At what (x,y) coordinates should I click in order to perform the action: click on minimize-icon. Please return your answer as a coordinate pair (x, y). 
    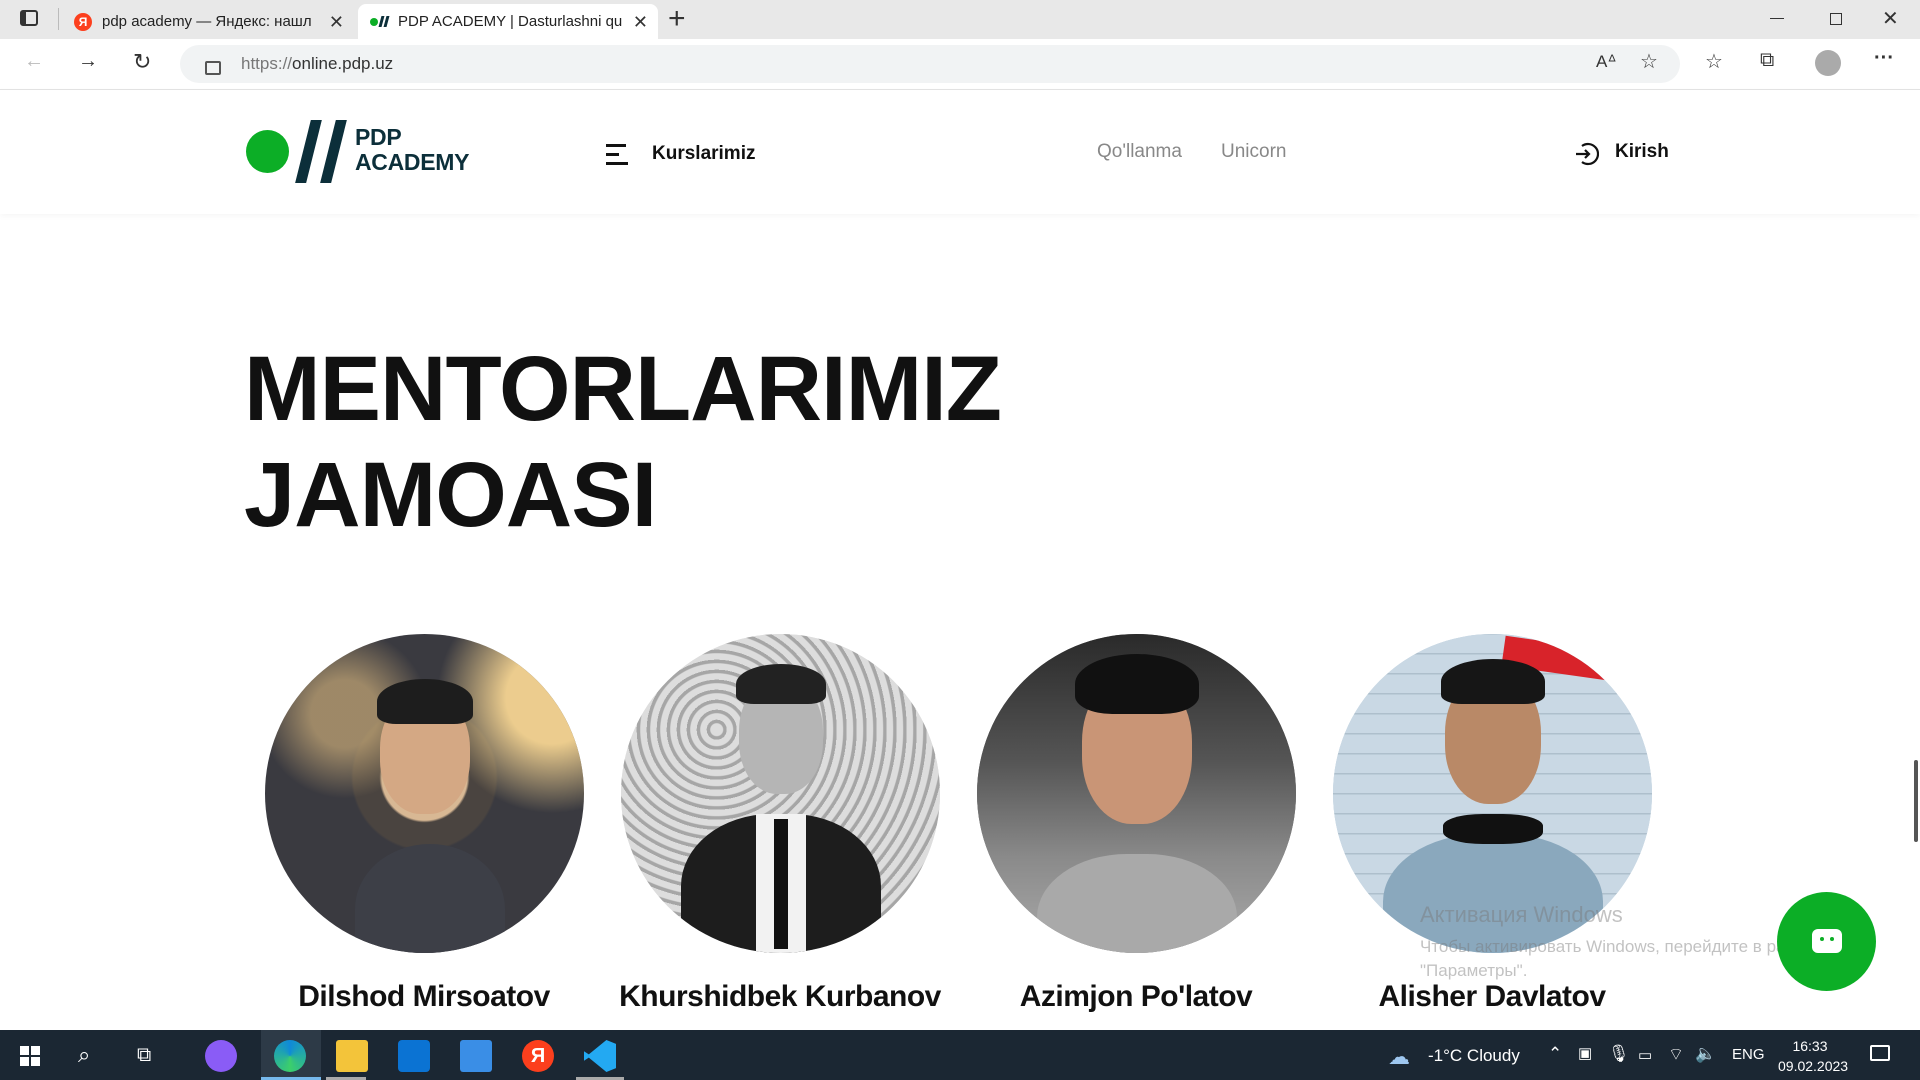
    Looking at the image, I should click on (1777, 18).